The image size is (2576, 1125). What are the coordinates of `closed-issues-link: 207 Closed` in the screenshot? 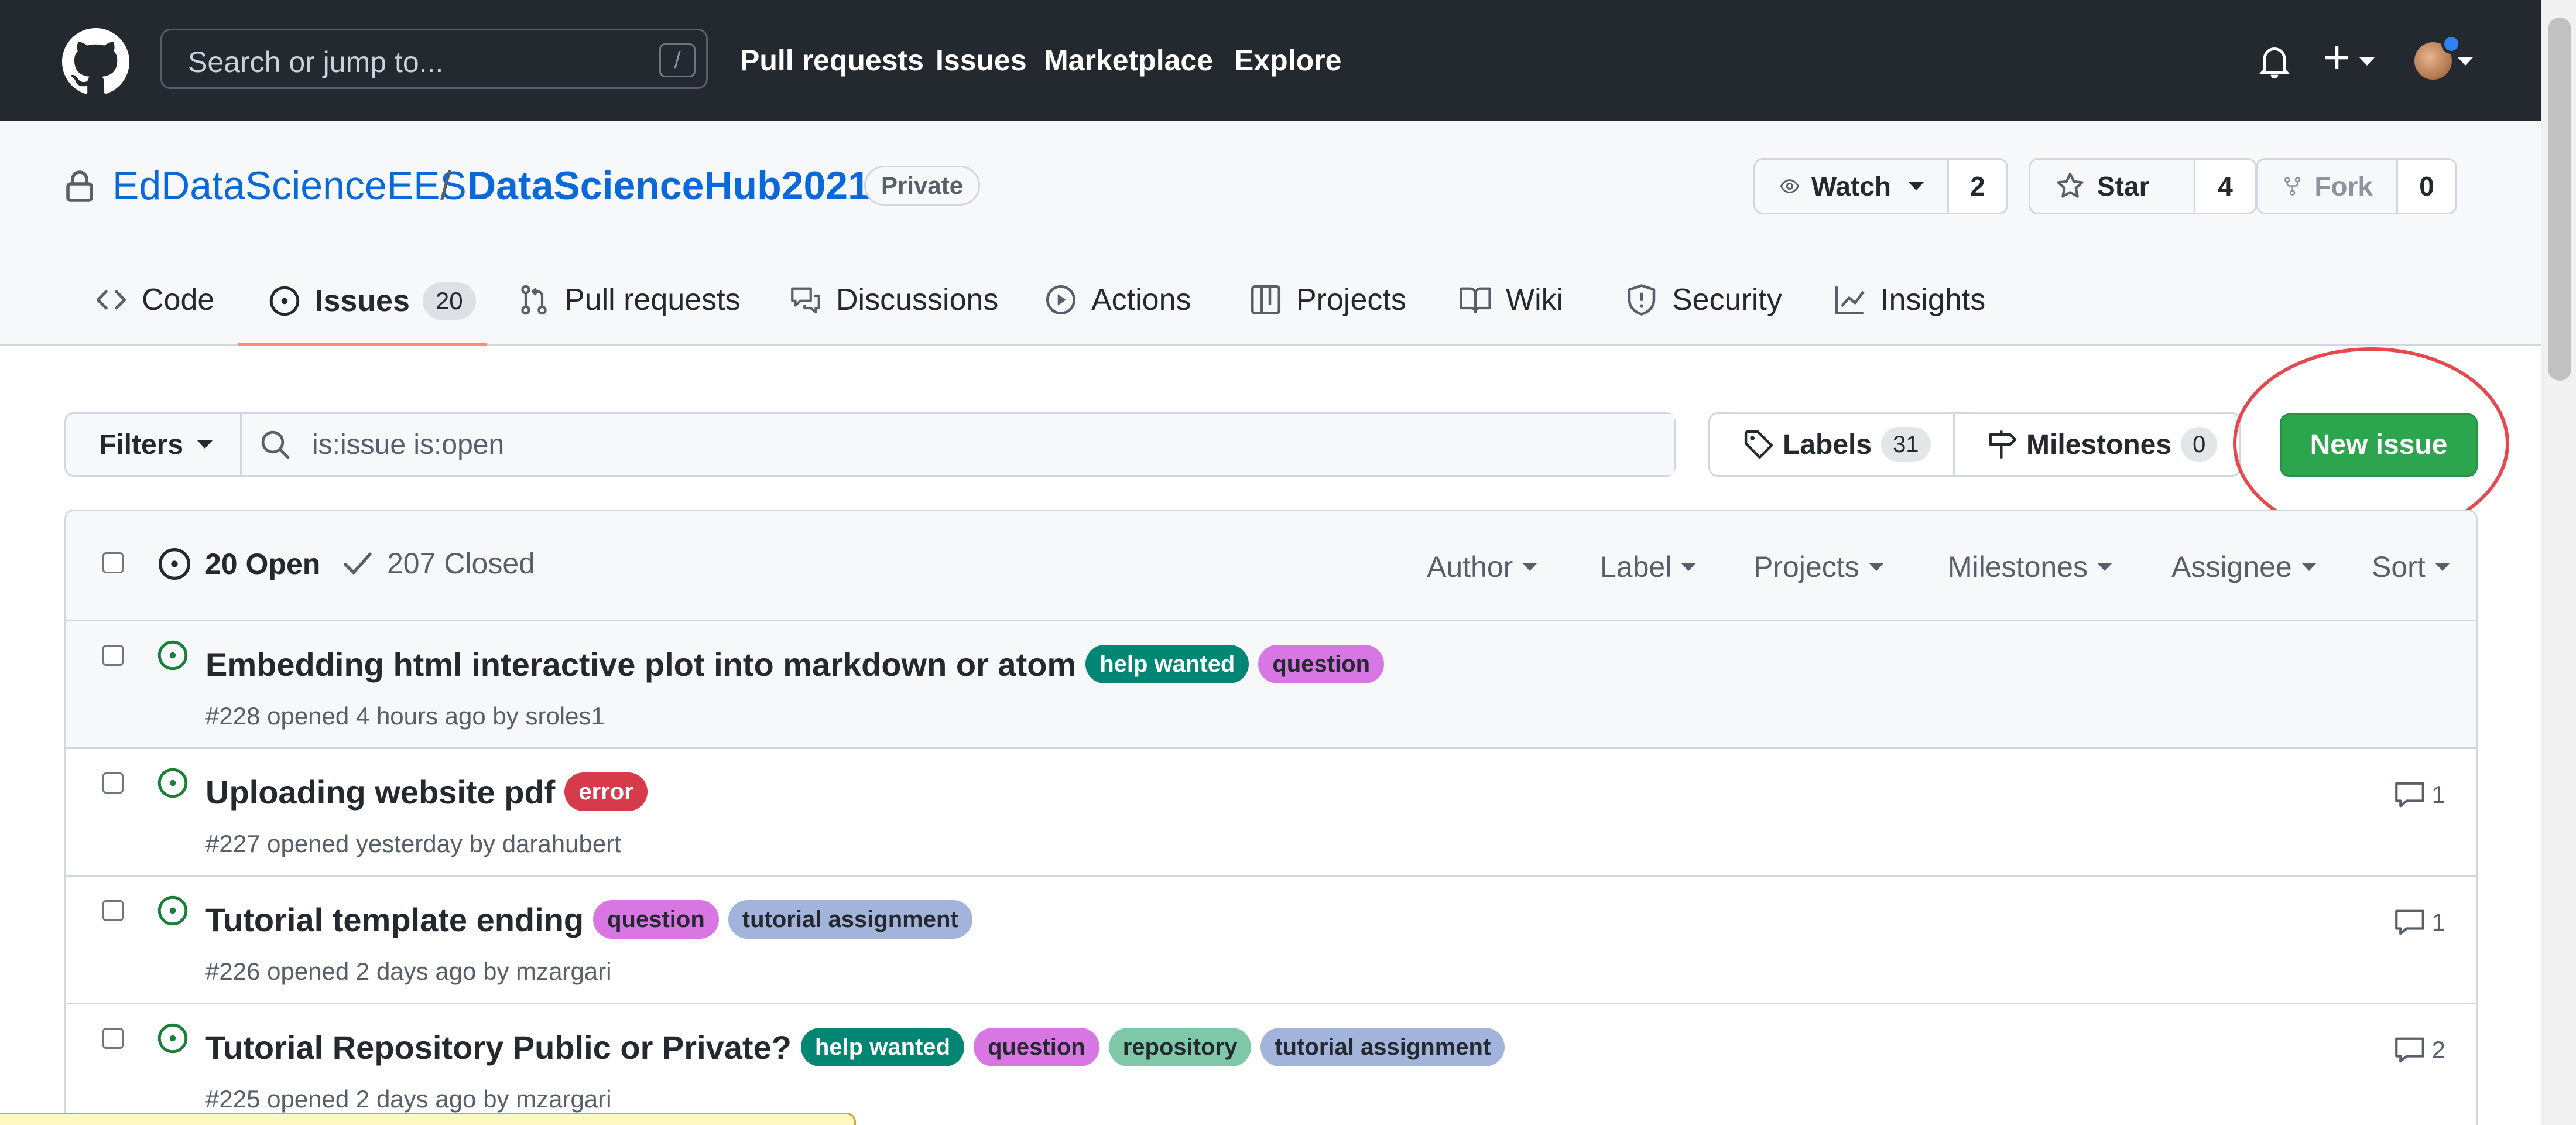 It's located at (438, 563).